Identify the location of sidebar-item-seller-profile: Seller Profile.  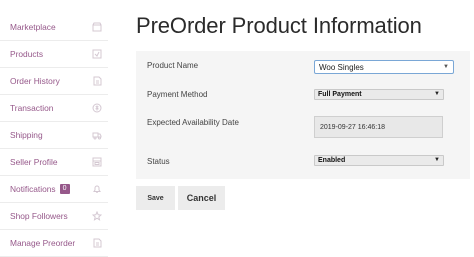
(54, 162).